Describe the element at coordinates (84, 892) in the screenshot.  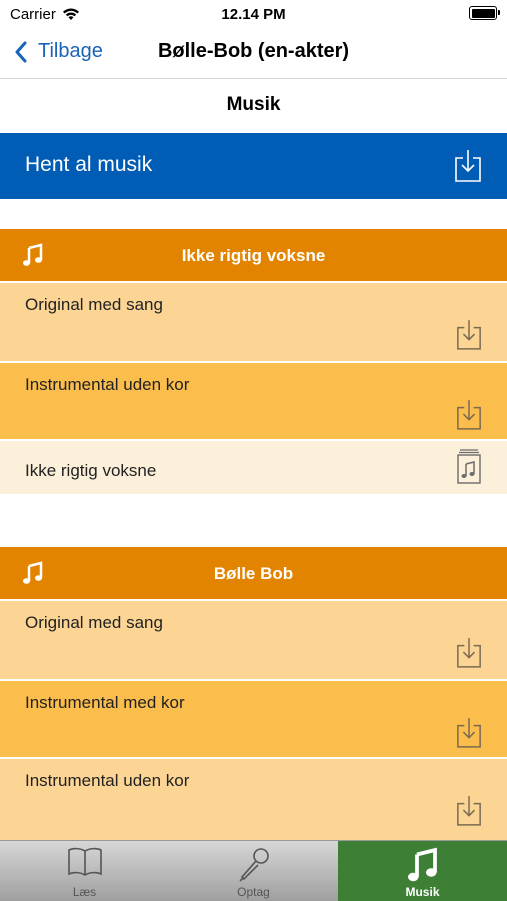
I see `tab-label: Læs` at that location.